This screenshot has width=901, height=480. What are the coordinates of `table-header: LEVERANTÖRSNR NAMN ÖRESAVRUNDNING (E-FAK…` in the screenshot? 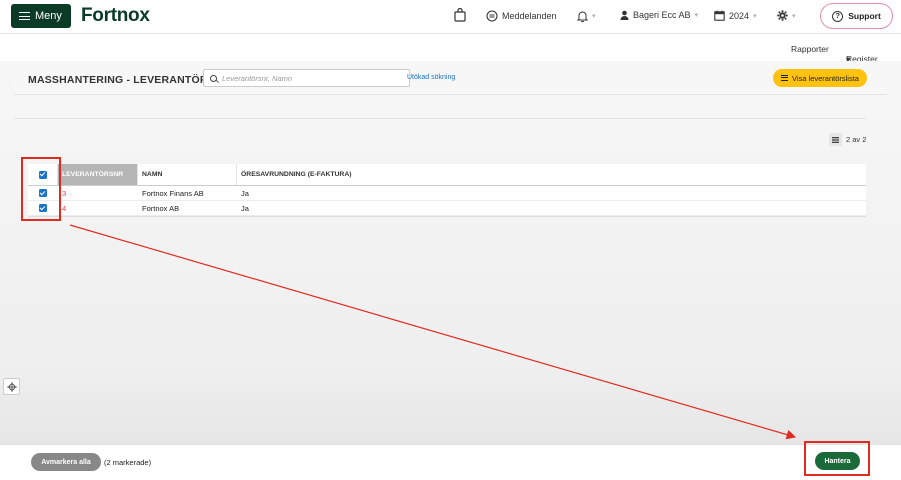 It's located at (447, 175).